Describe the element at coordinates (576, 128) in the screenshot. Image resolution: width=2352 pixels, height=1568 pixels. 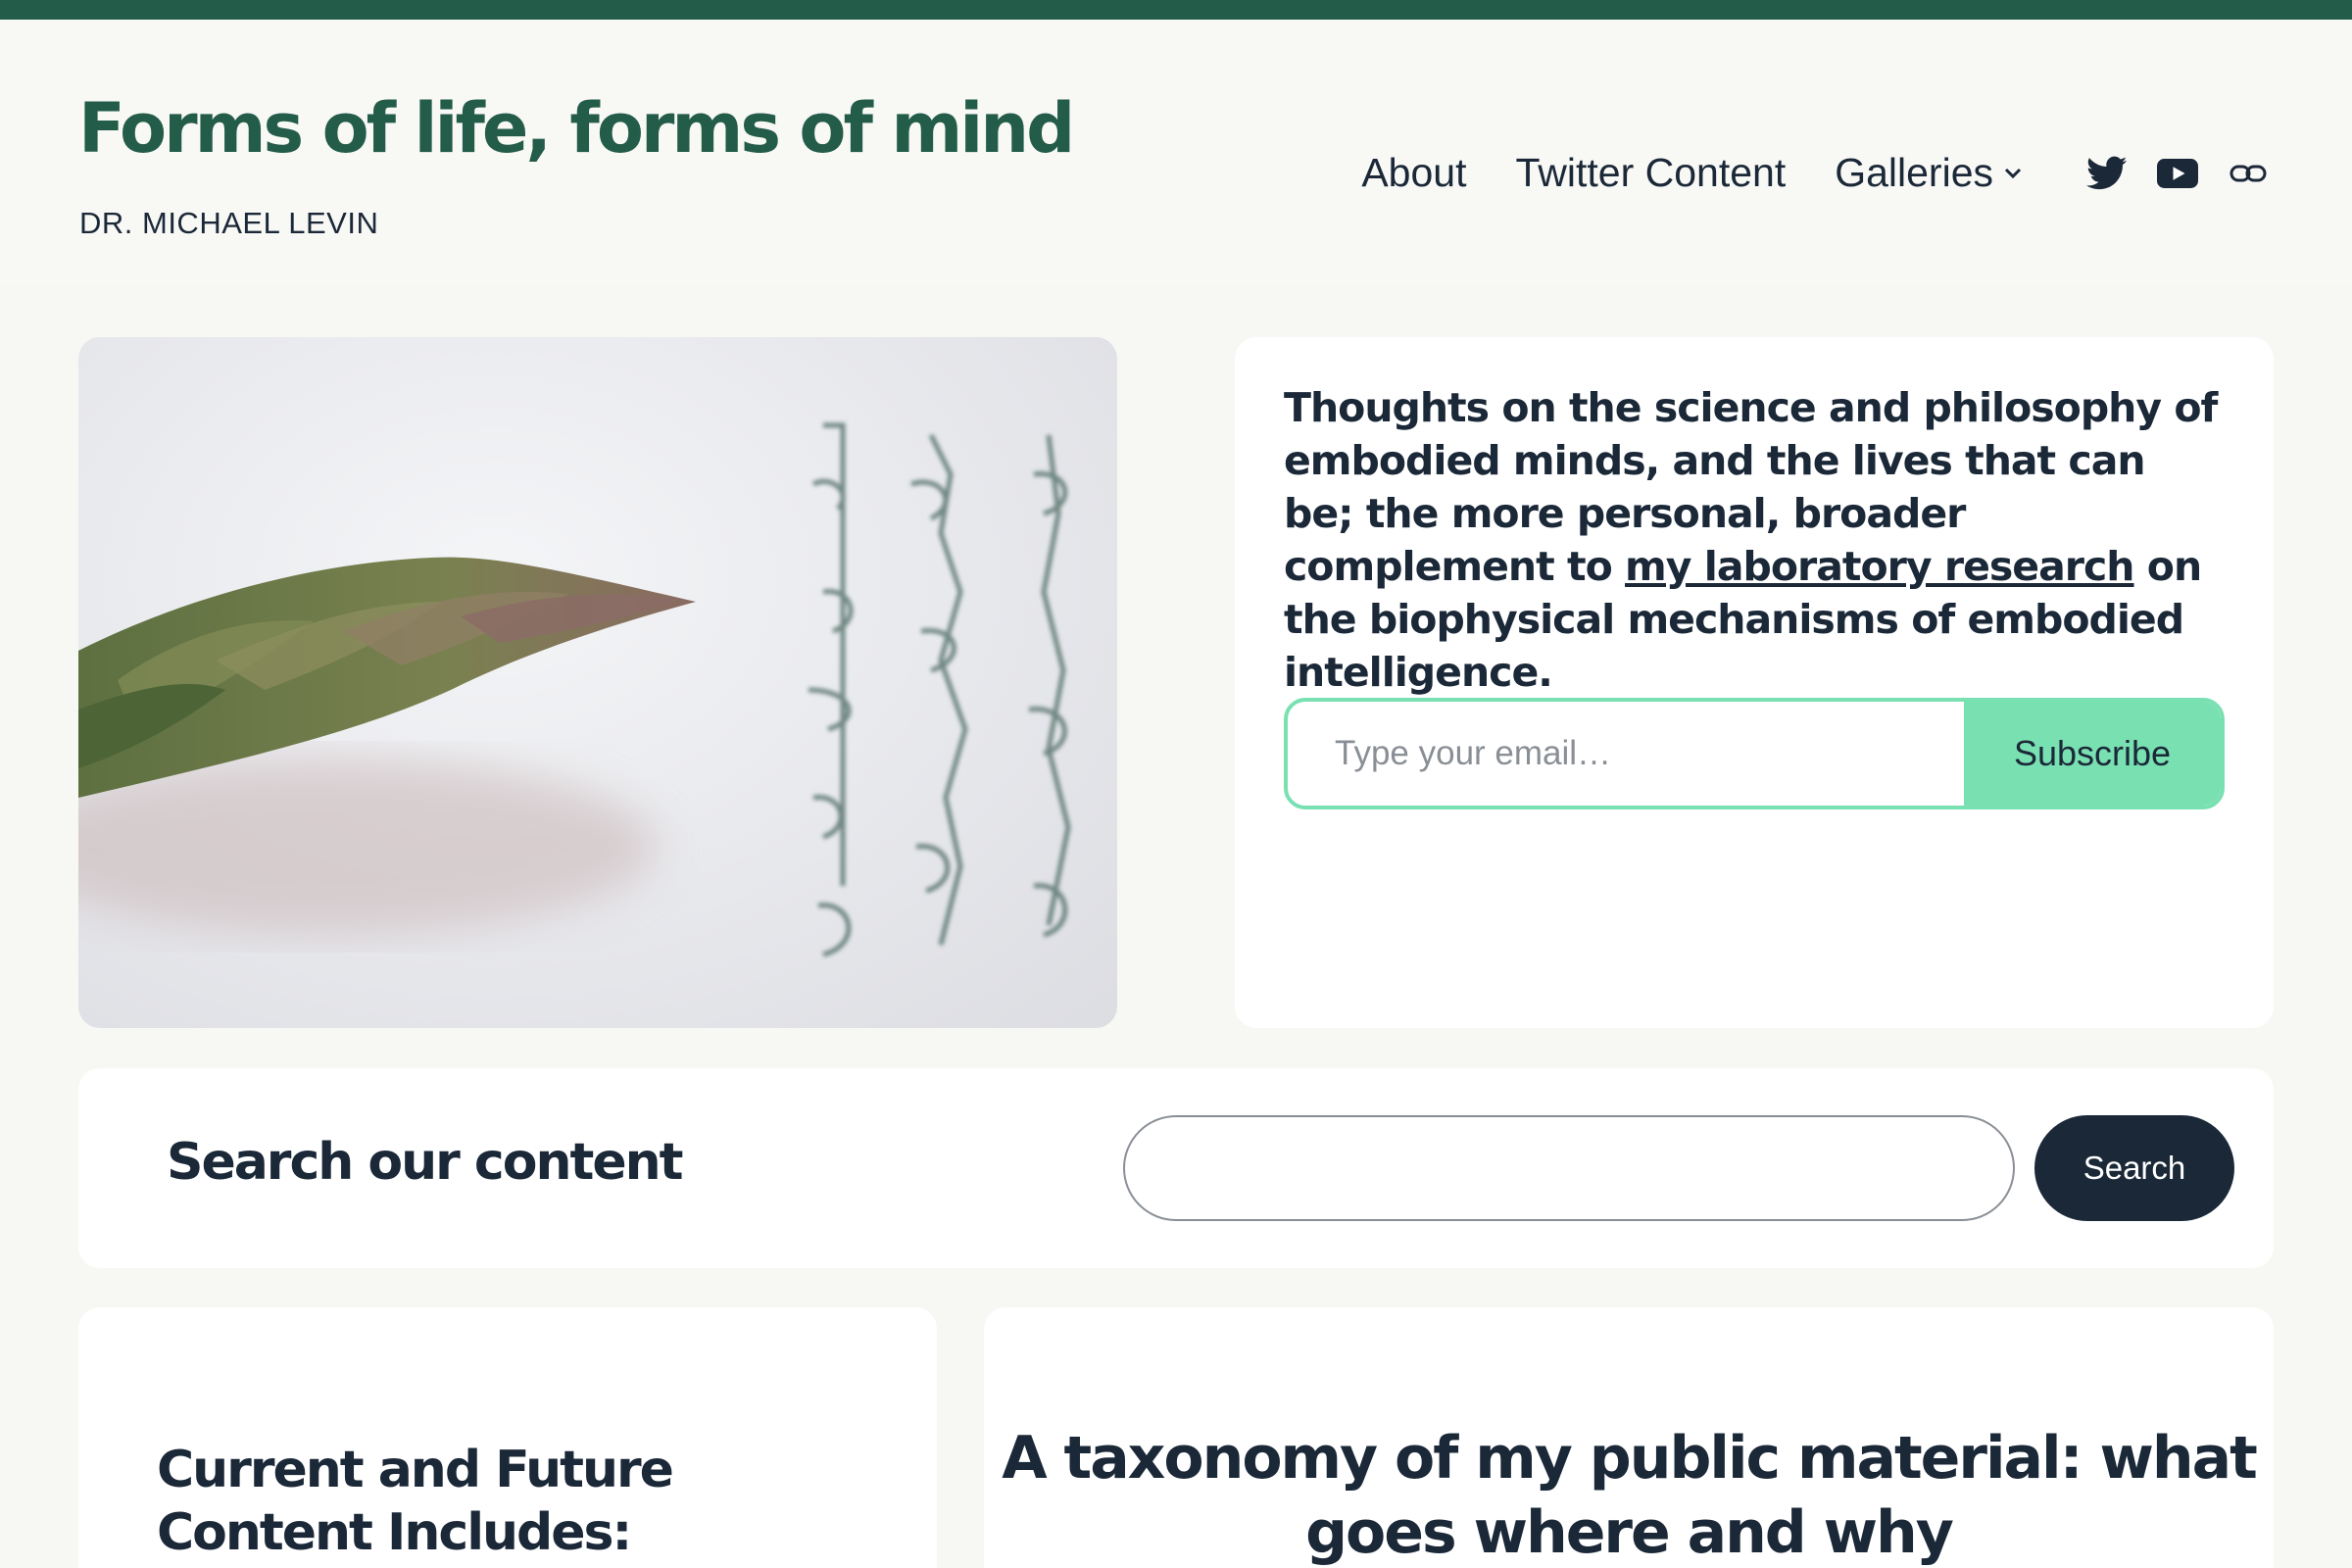
I see `site-title: Forms of life, forms of mind` at that location.